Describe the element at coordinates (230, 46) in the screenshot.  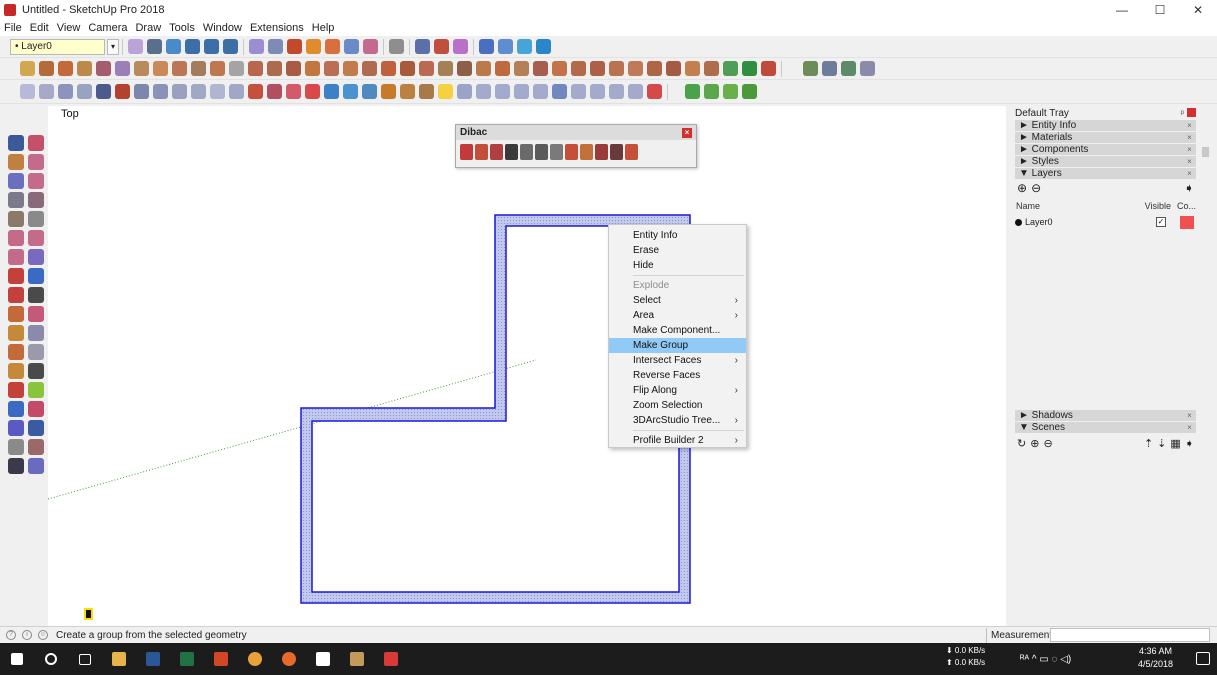
I see `building-icon` at that location.